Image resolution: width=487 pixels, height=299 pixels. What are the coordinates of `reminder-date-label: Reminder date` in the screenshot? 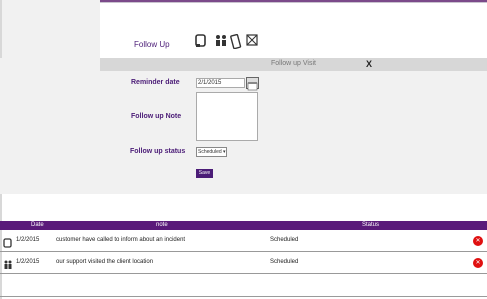 It's located at (155, 82).